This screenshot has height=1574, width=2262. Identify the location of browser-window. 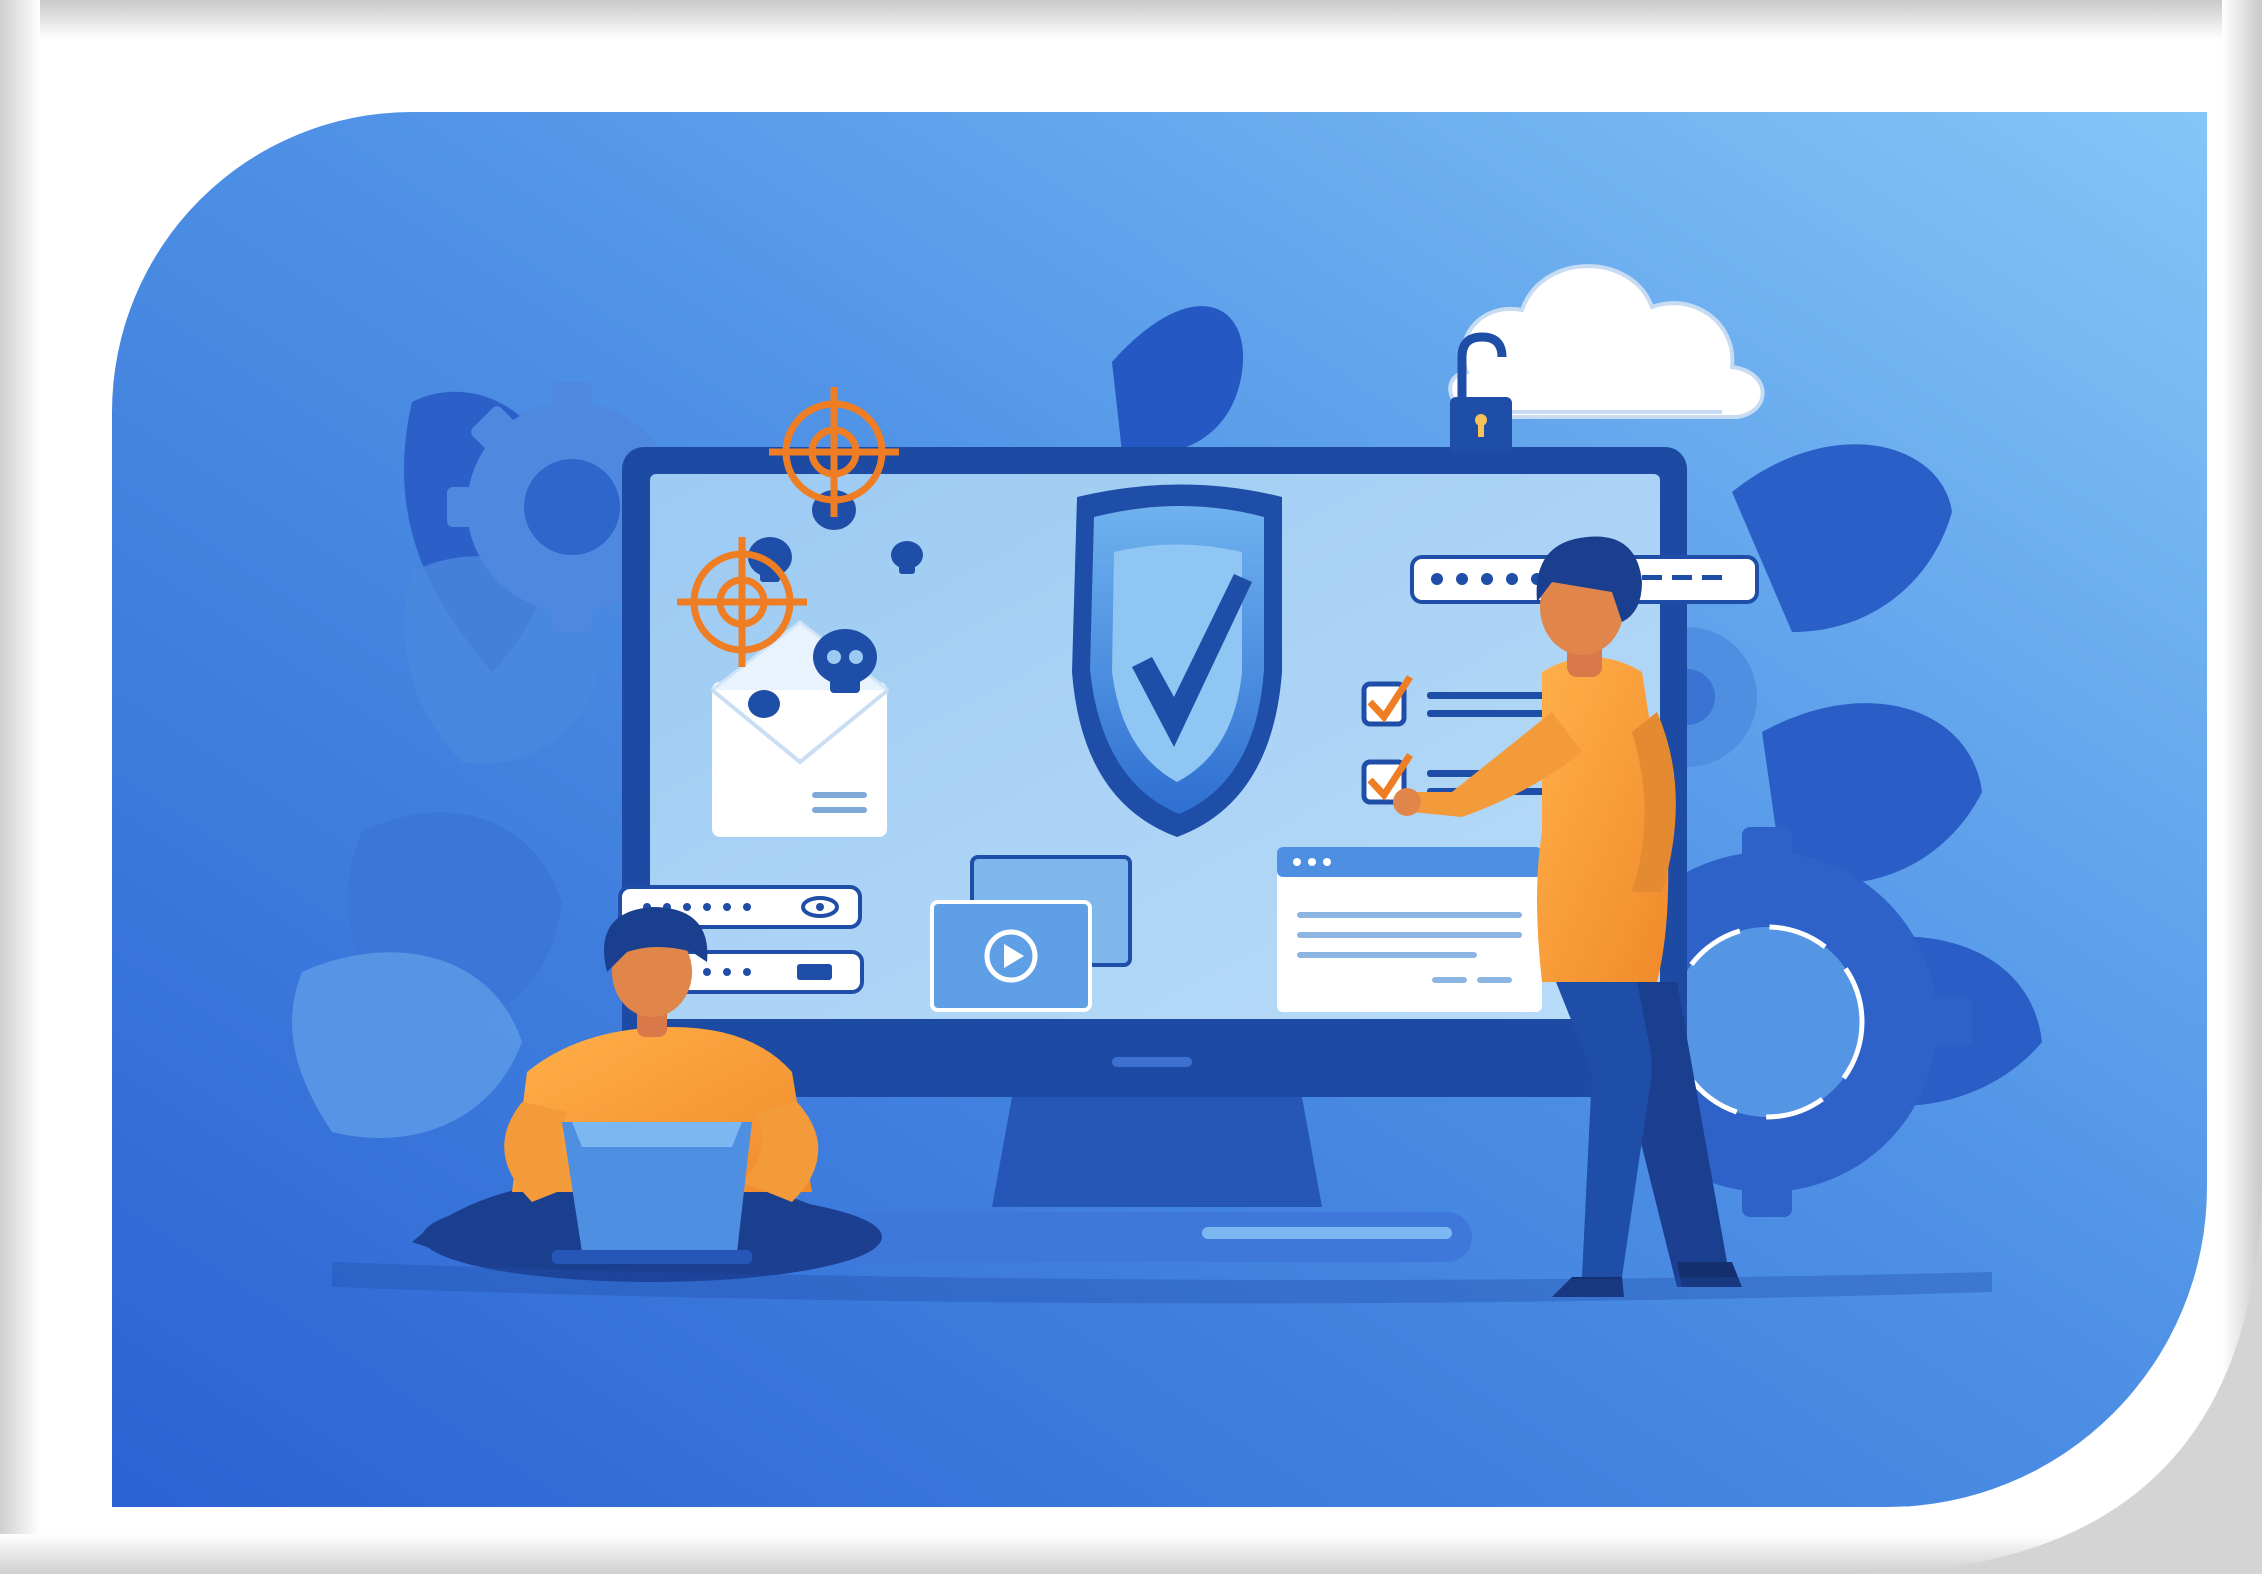
(1409, 929).